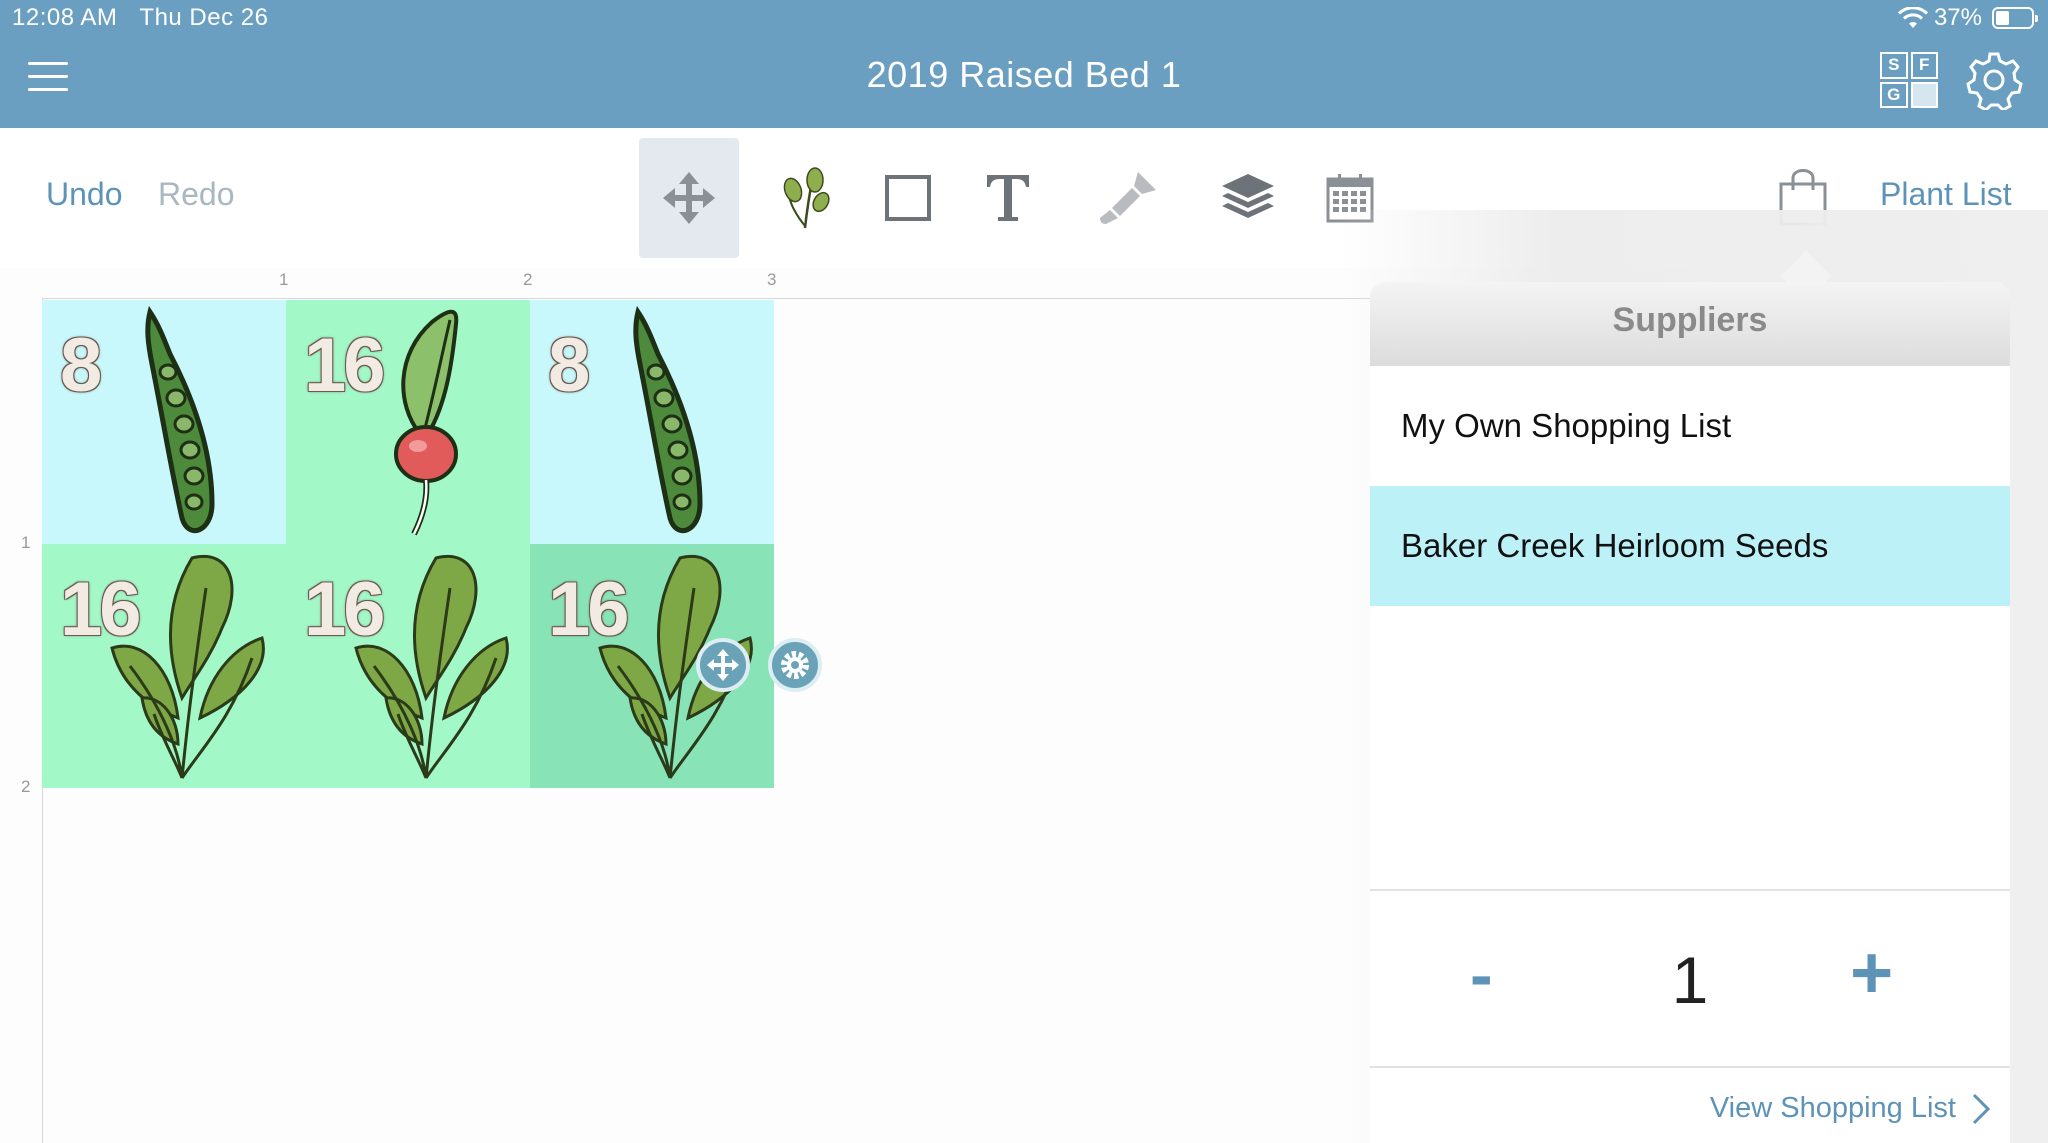 The width and height of the screenshot is (2048, 1143). I want to click on grid-cell-radish: 16, so click(408, 422).